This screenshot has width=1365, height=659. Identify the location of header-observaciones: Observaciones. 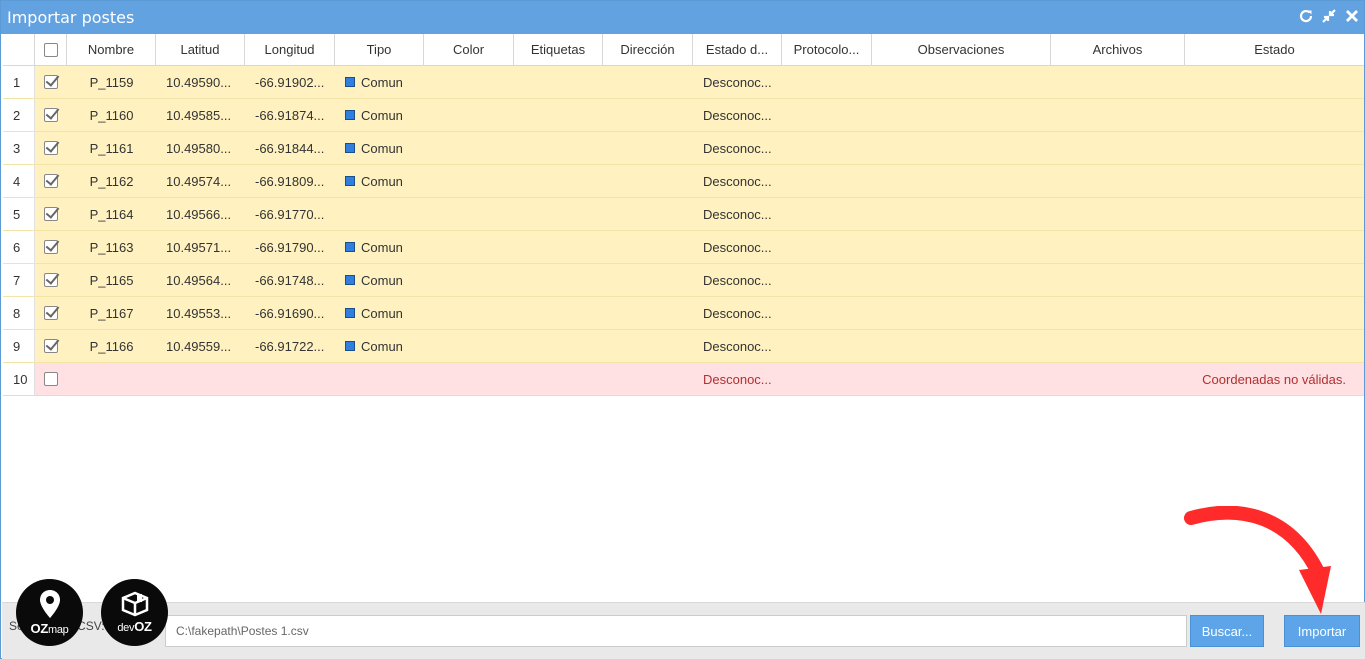
(961, 49).